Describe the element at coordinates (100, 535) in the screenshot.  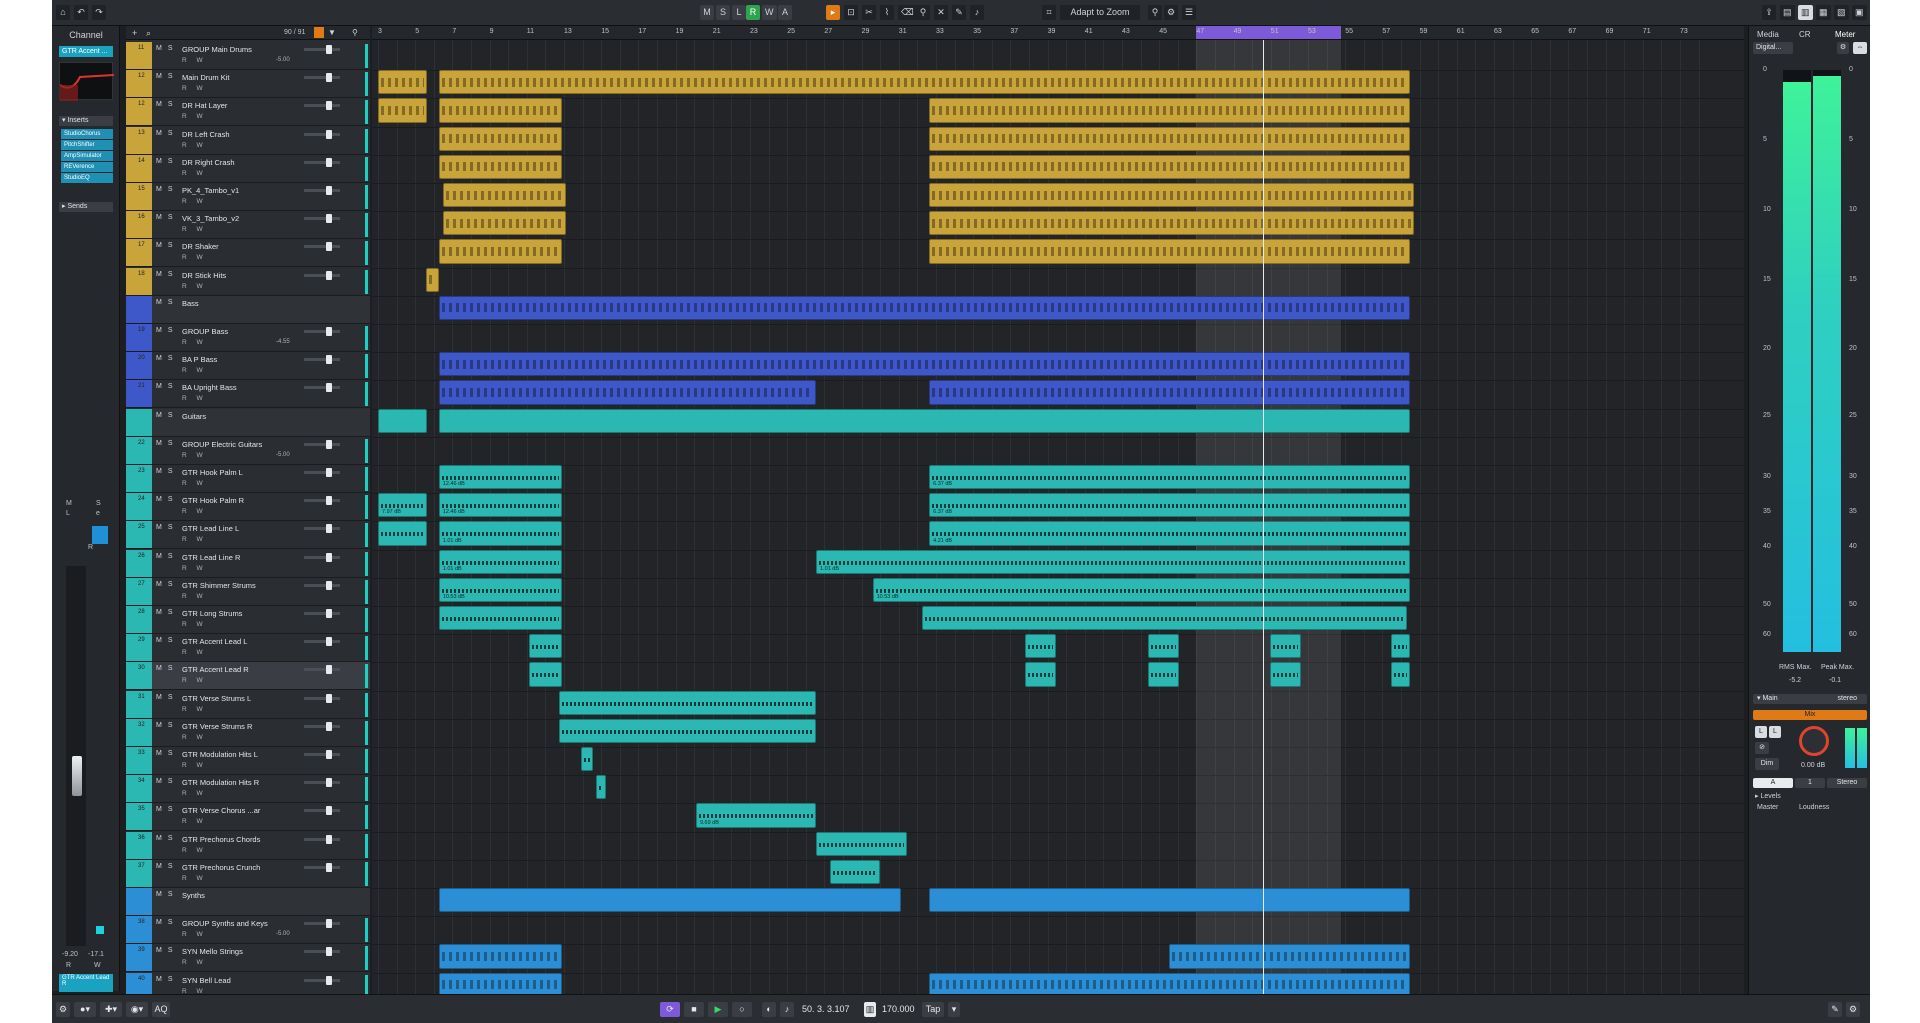
I see `panner-knob` at that location.